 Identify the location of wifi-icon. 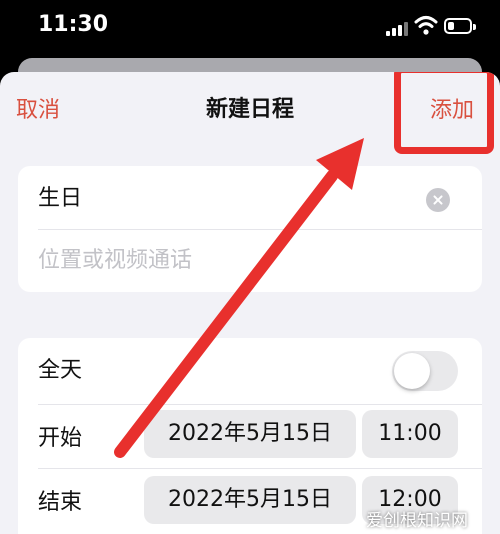
(426, 25).